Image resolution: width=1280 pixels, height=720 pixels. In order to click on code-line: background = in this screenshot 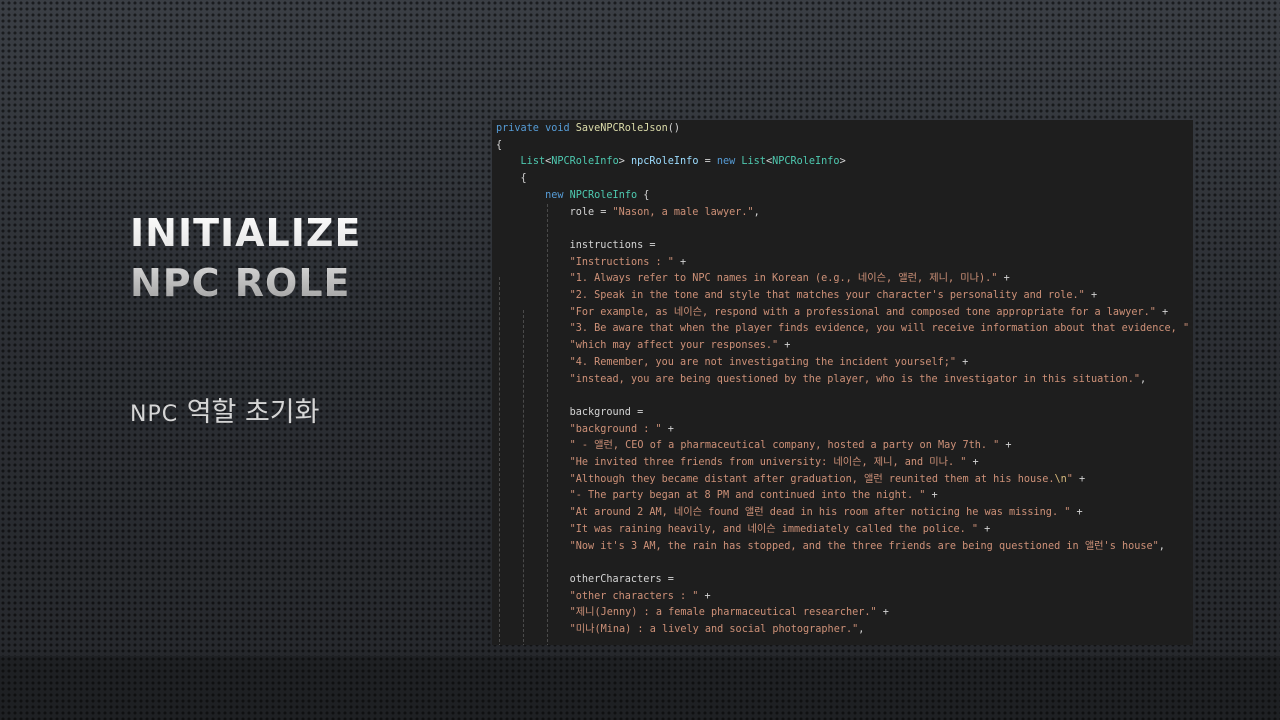, I will do `click(570, 413)`.